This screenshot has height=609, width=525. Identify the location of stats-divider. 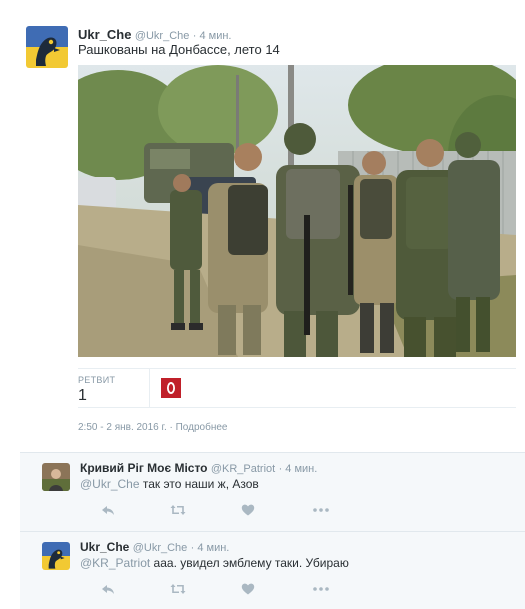
(149, 388).